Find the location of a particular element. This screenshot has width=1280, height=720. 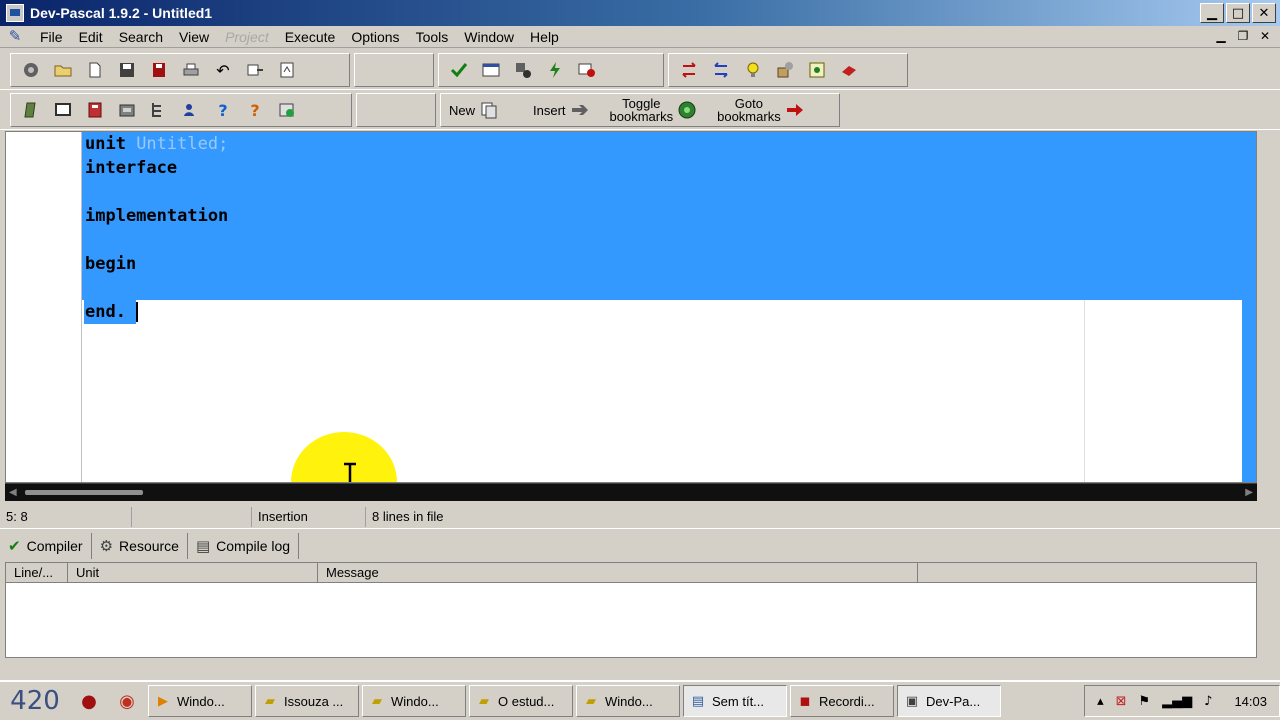

tray-volume-icon: ♪ is located at coordinates (1208, 701).